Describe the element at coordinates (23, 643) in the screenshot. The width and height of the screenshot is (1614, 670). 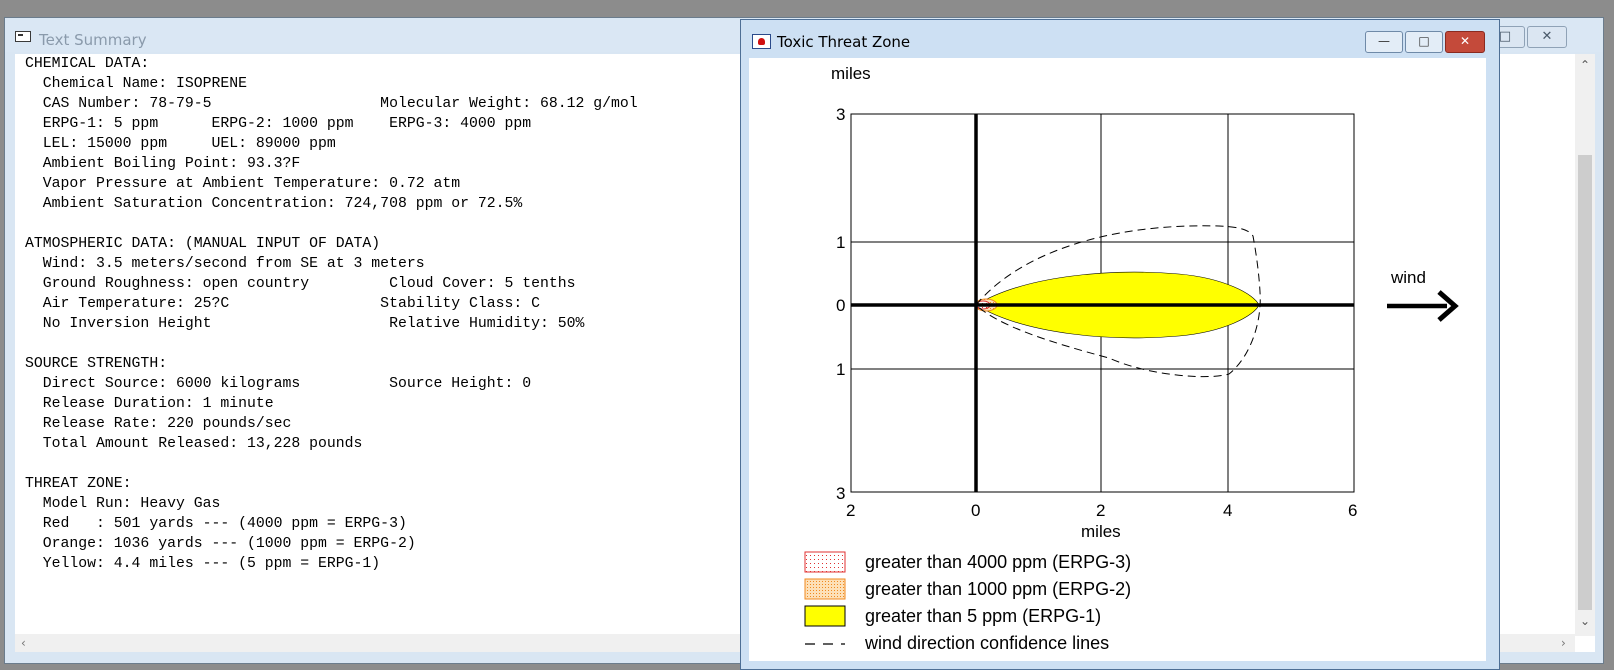
I see `scroll-left-icon: ‹` at that location.